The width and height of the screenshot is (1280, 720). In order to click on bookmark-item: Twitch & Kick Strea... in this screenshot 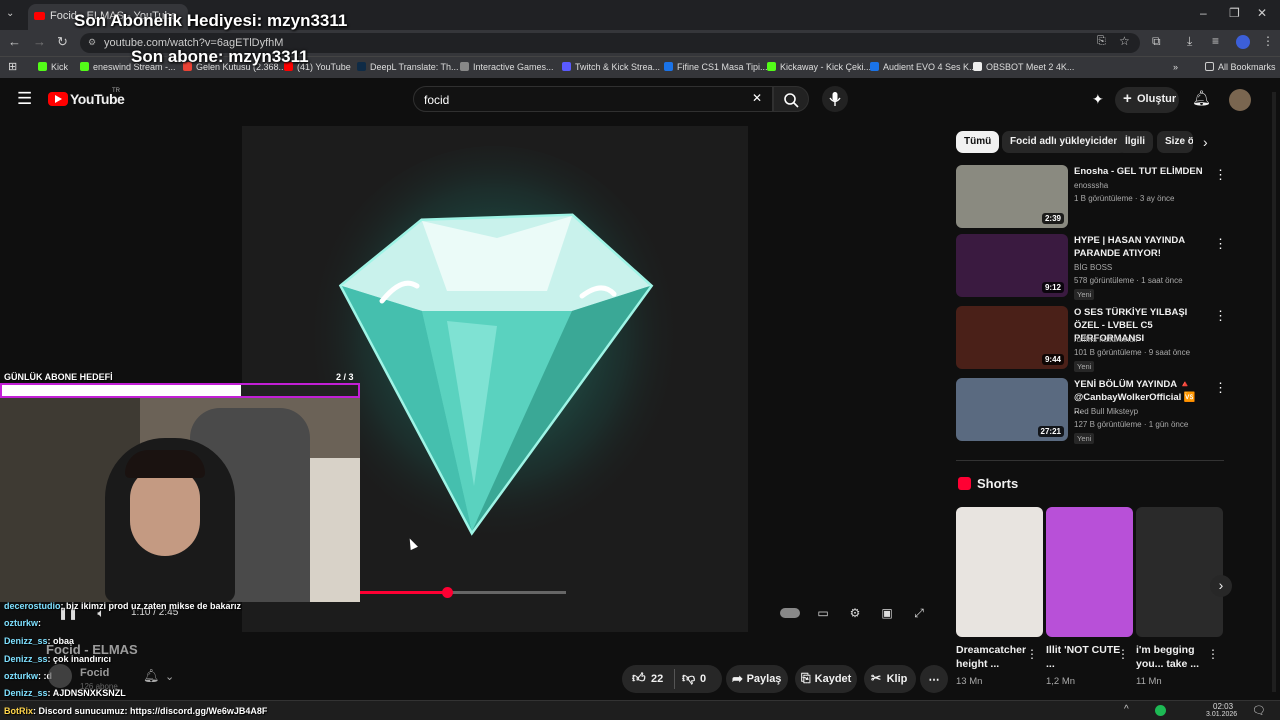, I will do `click(611, 67)`.